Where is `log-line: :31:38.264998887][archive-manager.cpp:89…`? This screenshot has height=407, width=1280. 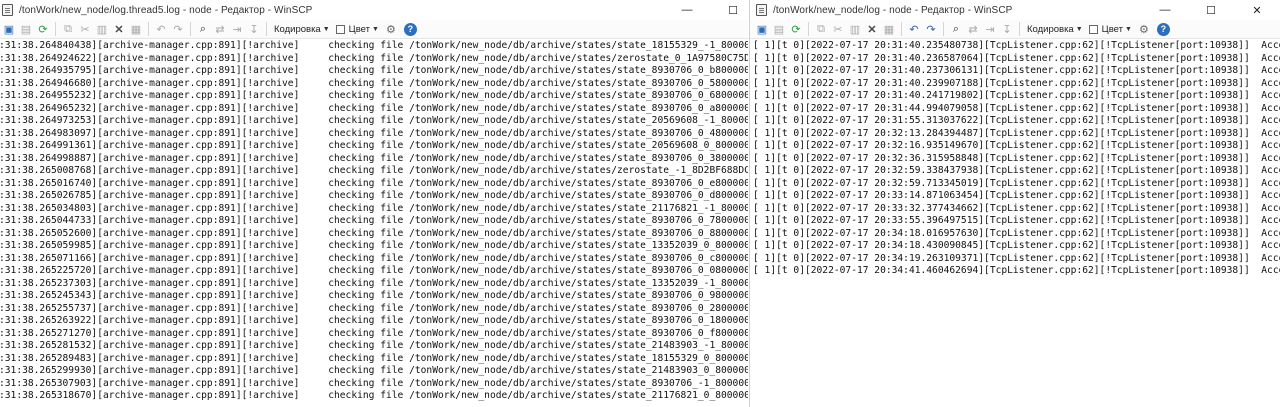
log-line: :31:38.264998887][archive-manager.cpp:89… is located at coordinates (374, 158).